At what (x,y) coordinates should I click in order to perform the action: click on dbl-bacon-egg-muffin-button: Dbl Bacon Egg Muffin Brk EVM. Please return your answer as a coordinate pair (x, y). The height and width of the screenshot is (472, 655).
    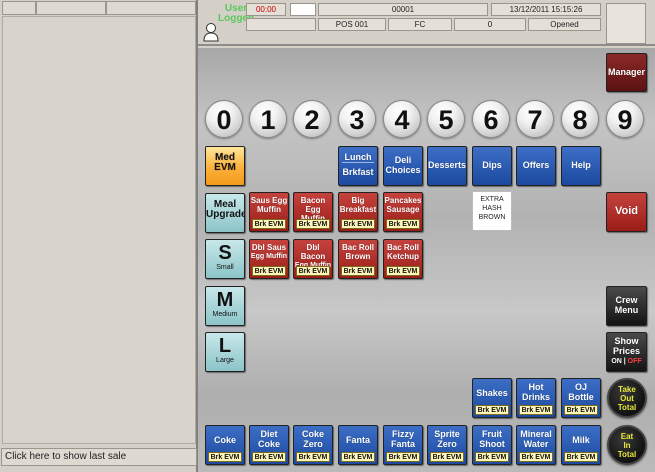
    Looking at the image, I should click on (313, 259).